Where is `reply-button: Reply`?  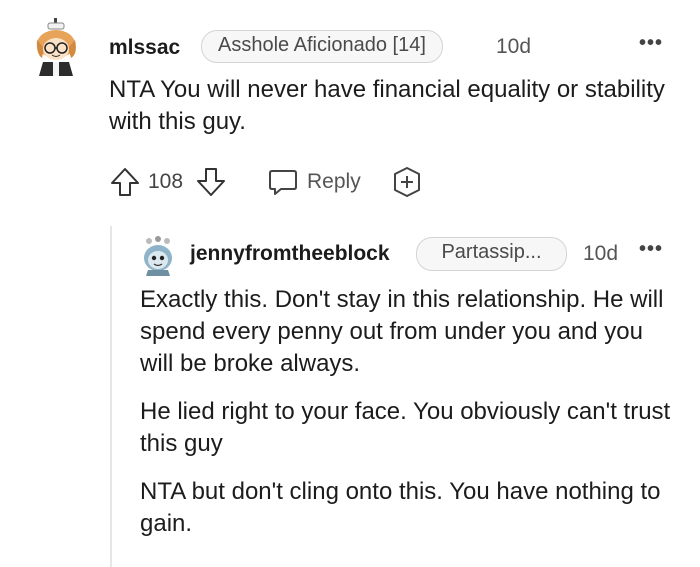 reply-button: Reply is located at coordinates (314, 182).